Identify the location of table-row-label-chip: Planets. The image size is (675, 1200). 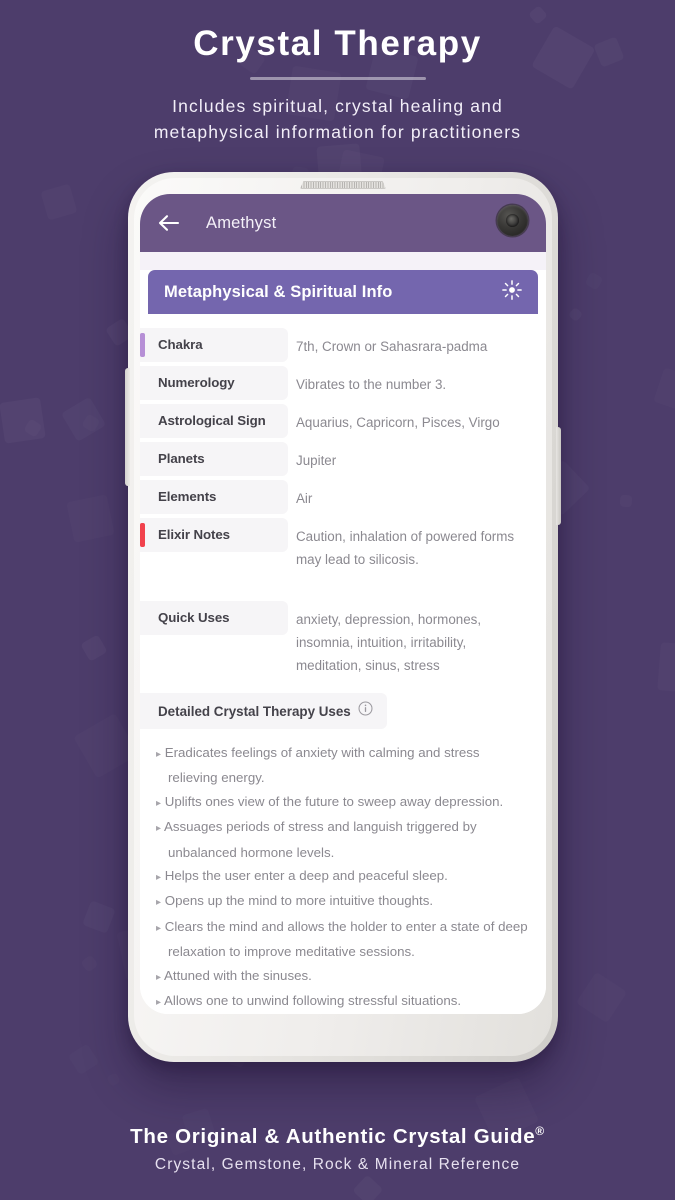
(214, 459).